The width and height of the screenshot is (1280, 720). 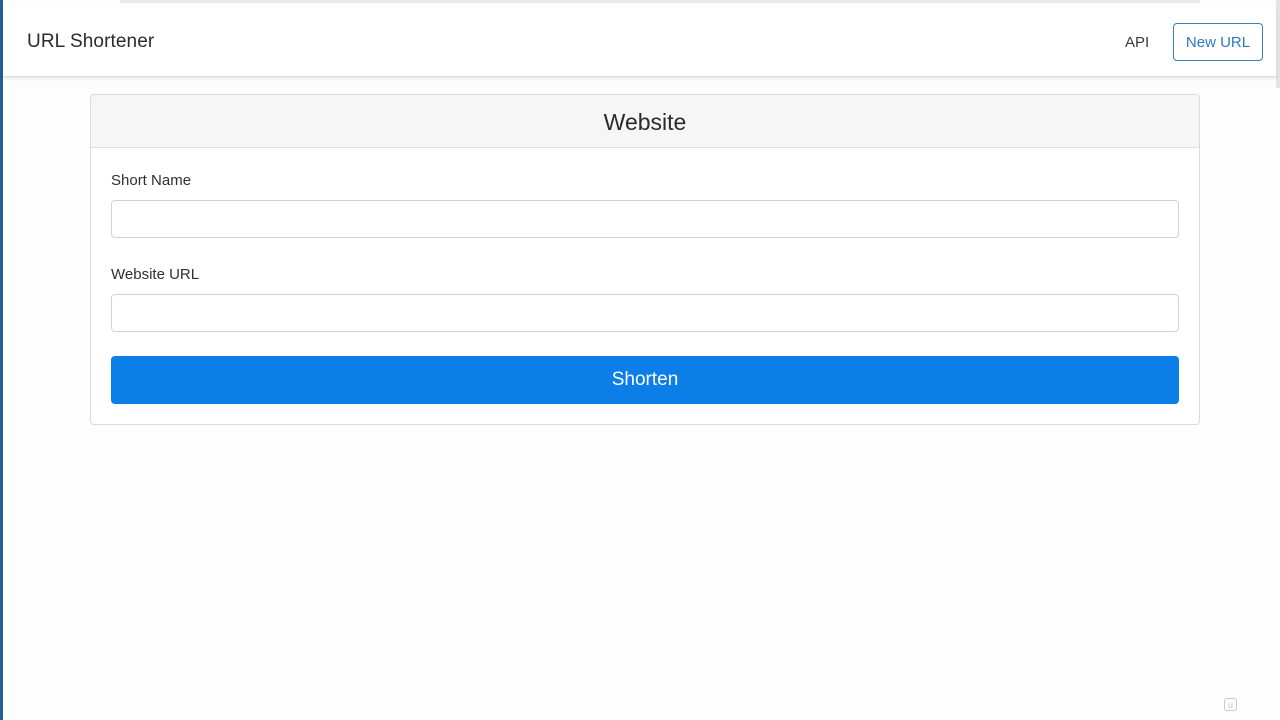 I want to click on scrollbar-track, so click(x=1278, y=44).